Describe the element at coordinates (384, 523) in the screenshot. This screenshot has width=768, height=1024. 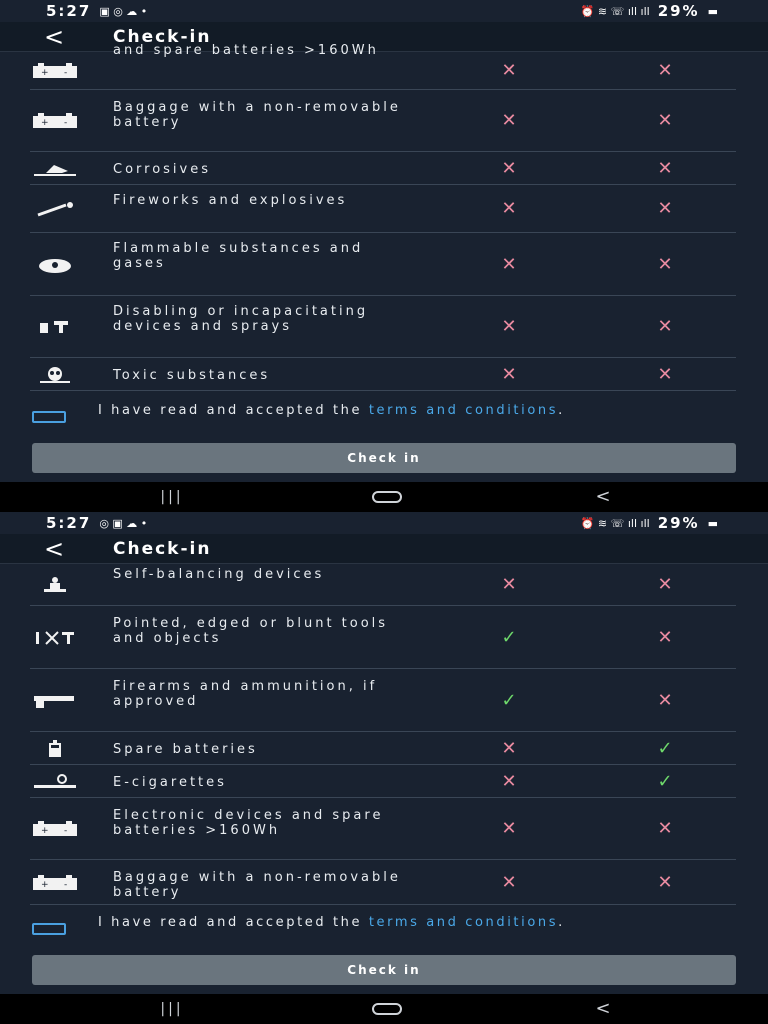
I see `status-bar: 5:27 ◎ ▣ ☁ • ⏰ ≋ ☏ ıll ıll 29% ▬` at that location.